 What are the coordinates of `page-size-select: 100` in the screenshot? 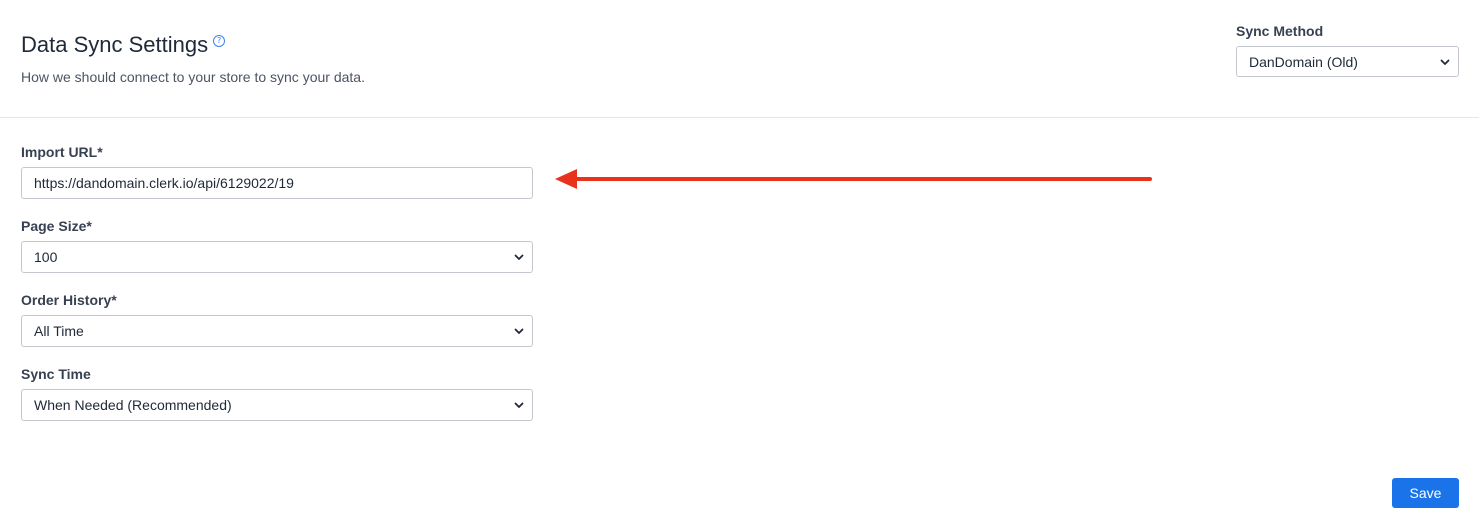 It's located at (277, 257).